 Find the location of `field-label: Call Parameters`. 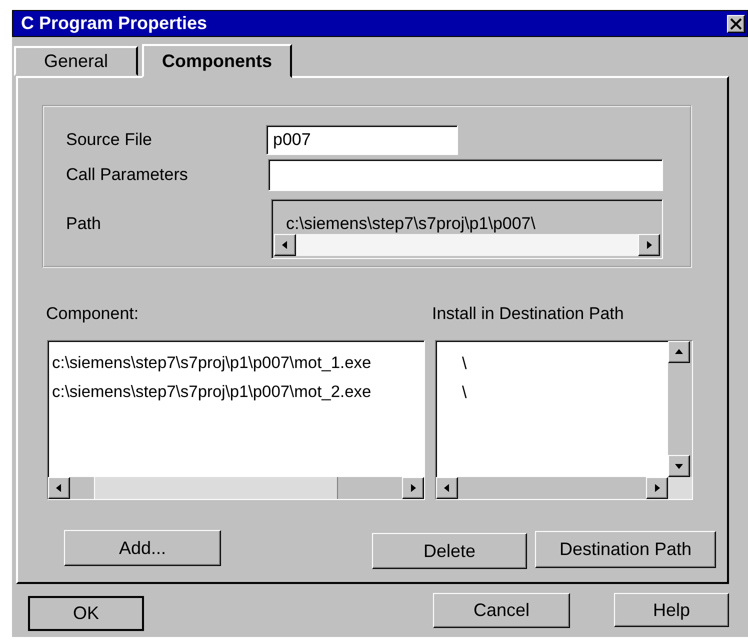

field-label: Call Parameters is located at coordinates (127, 175).